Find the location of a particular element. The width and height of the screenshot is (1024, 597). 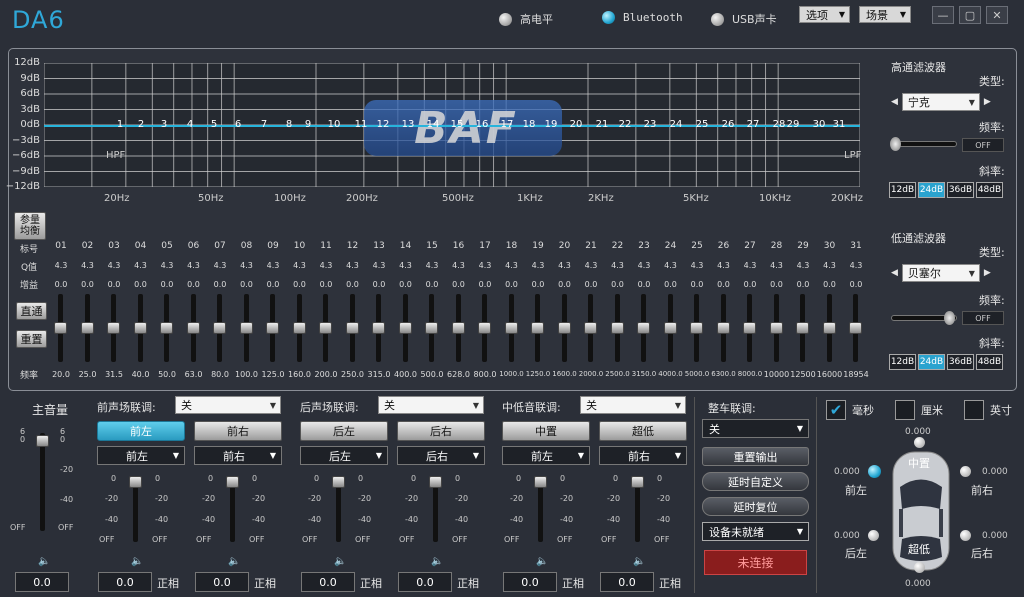

band-freq-value: 8000.0 is located at coordinates (750, 374).